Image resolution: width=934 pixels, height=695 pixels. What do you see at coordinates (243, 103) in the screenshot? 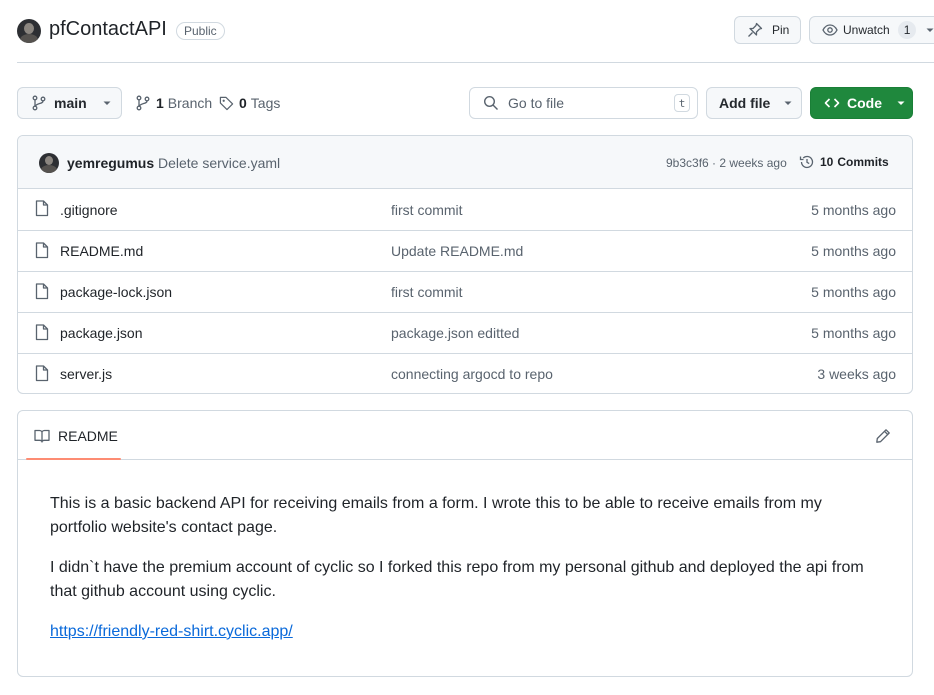
I see `tag-count: 0` at bounding box center [243, 103].